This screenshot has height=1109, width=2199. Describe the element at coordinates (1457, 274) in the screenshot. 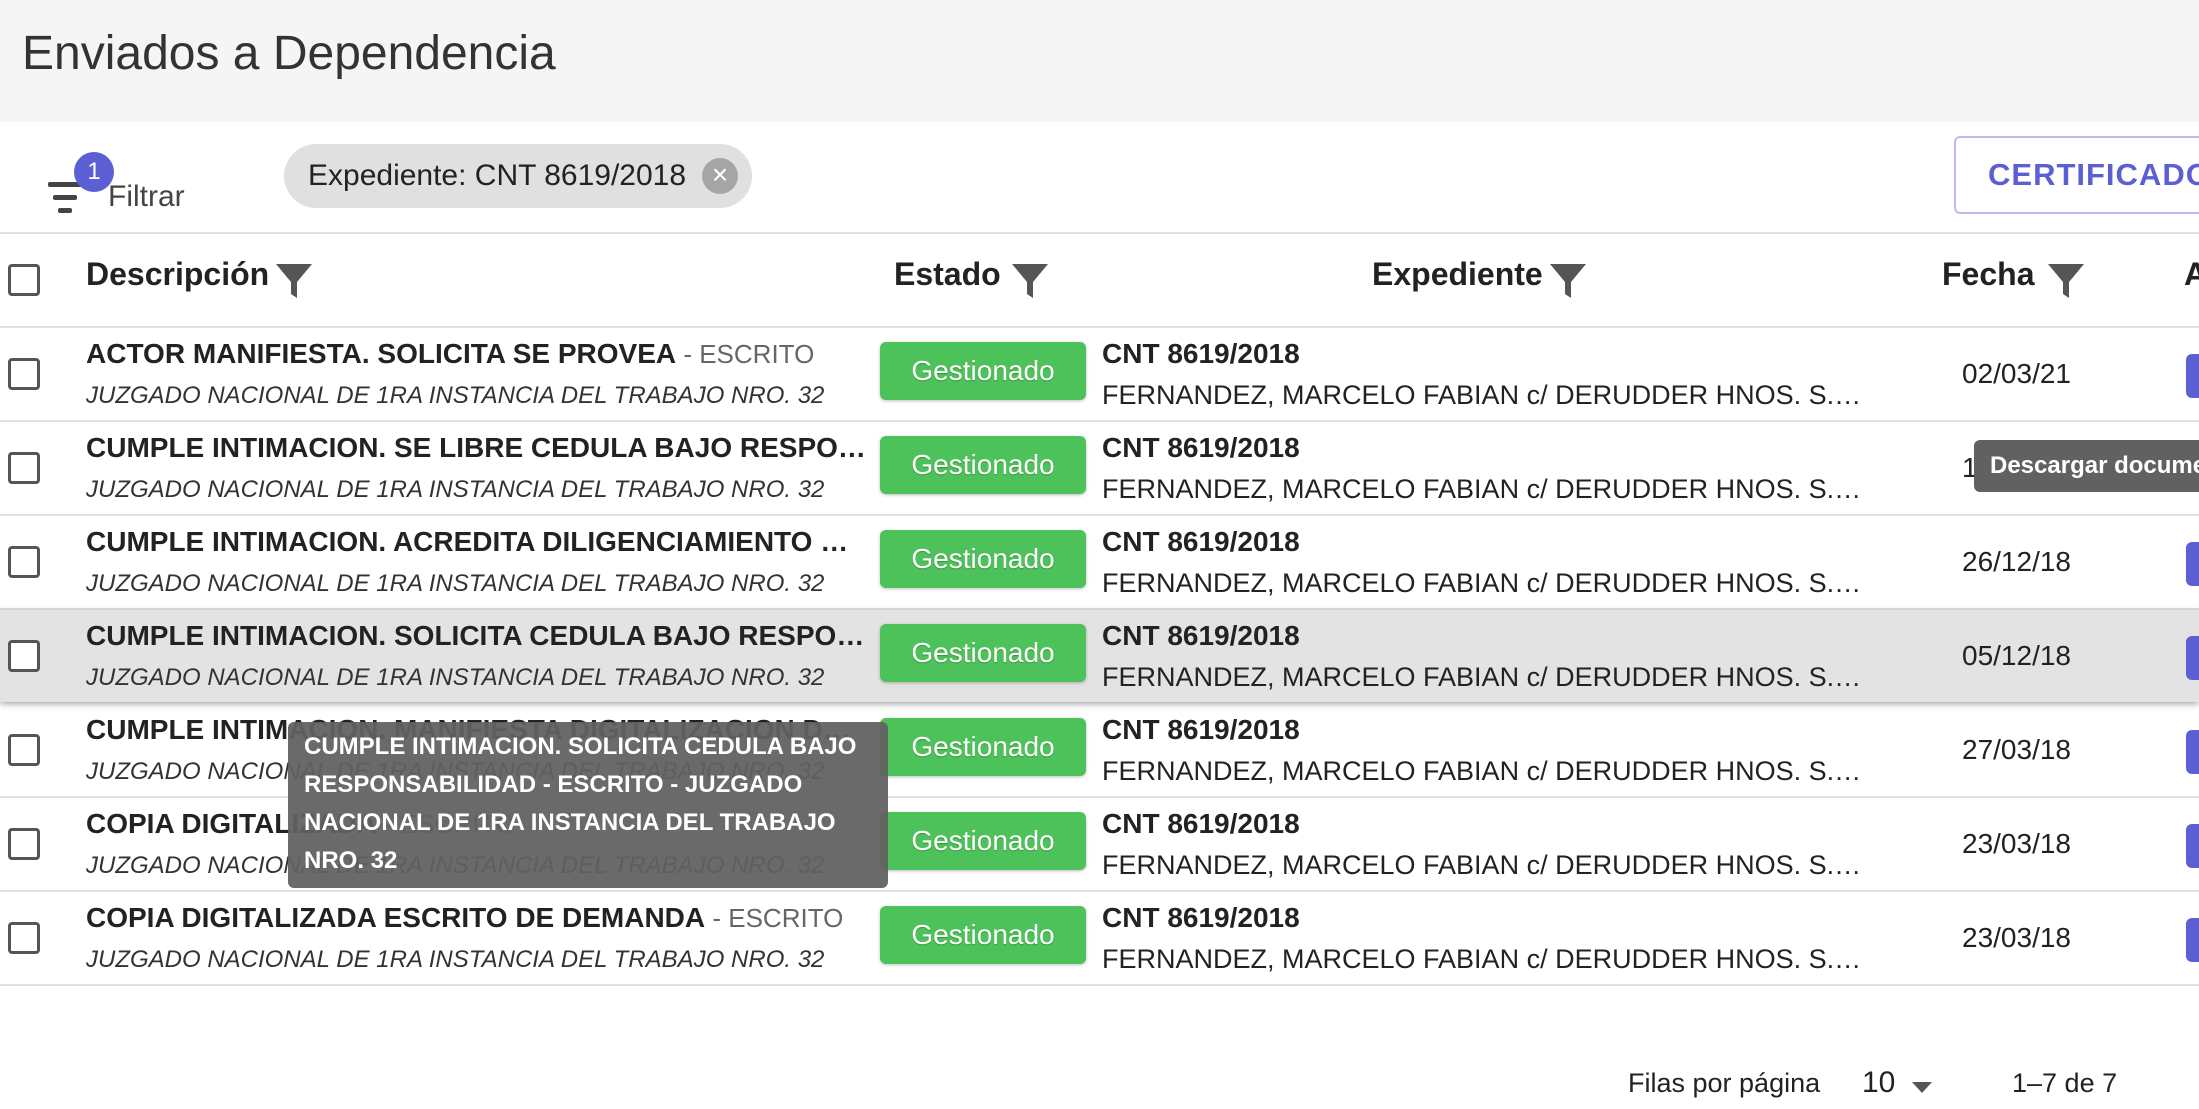

I see `column-header-expediente: Expediente` at that location.